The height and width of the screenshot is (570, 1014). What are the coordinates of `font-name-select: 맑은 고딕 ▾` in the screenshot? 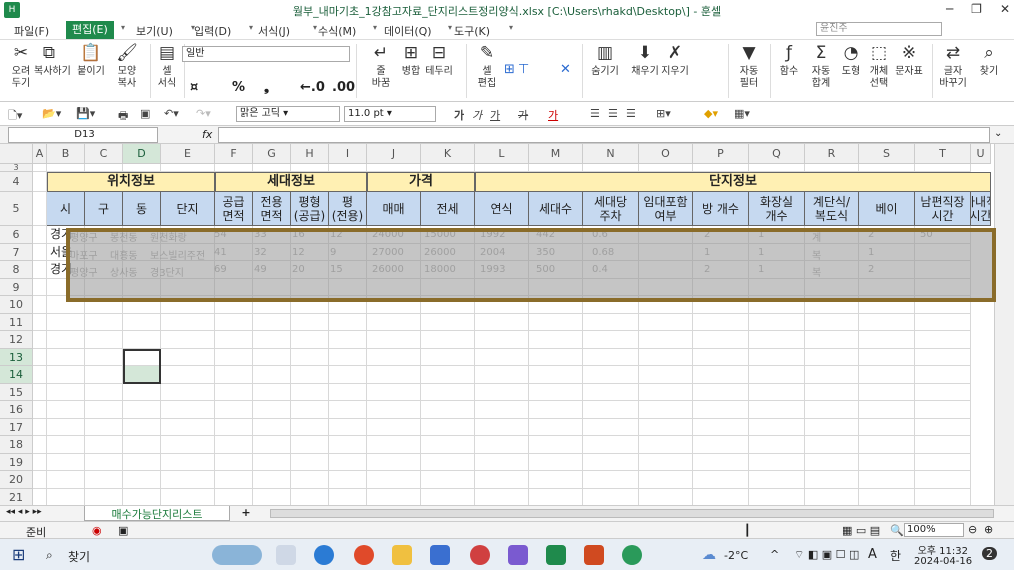 It's located at (288, 114).